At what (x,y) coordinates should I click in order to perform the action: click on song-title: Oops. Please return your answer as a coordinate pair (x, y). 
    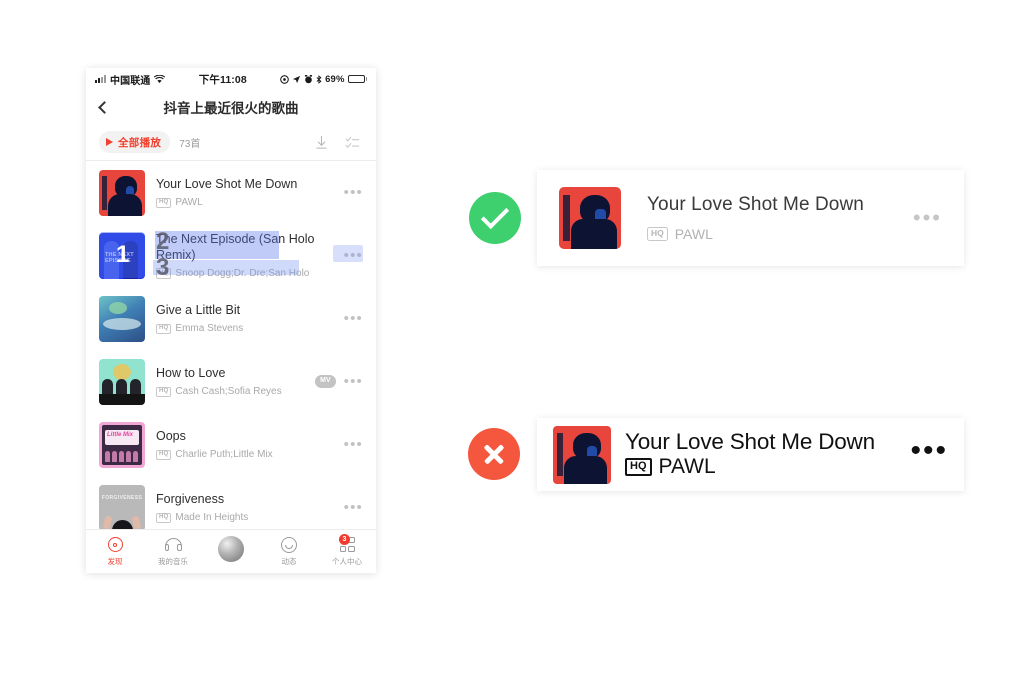
    Looking at the image, I should click on (171, 435).